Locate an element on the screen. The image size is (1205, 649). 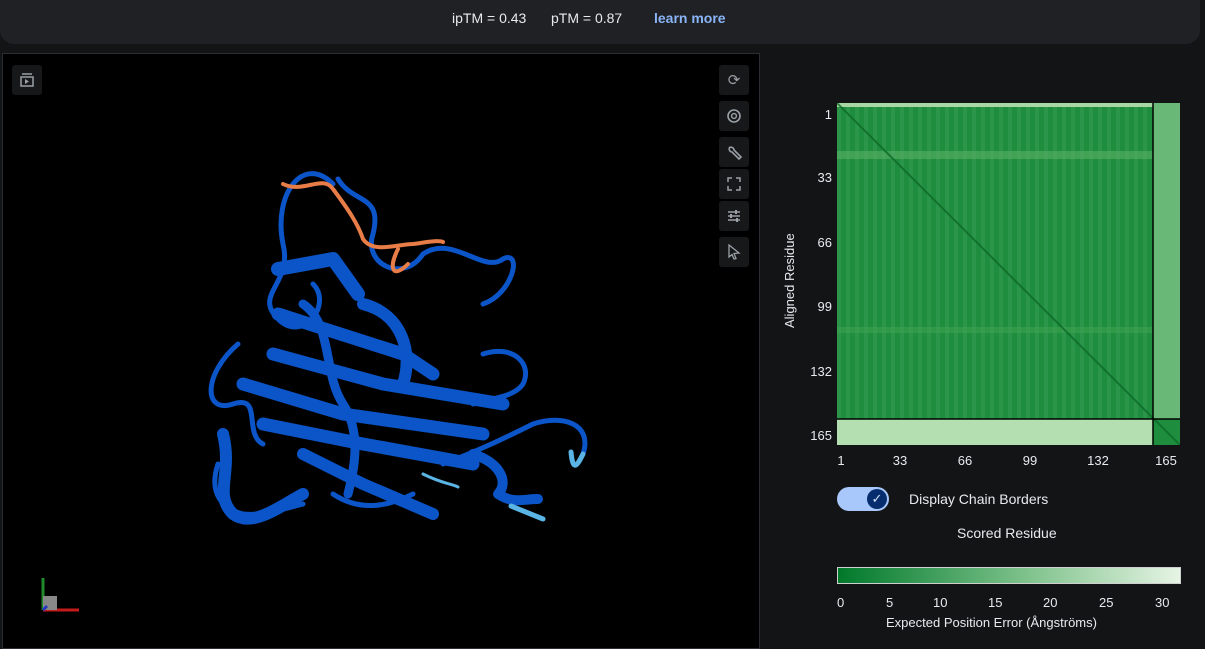
camera-icon is located at coordinates (734, 116).